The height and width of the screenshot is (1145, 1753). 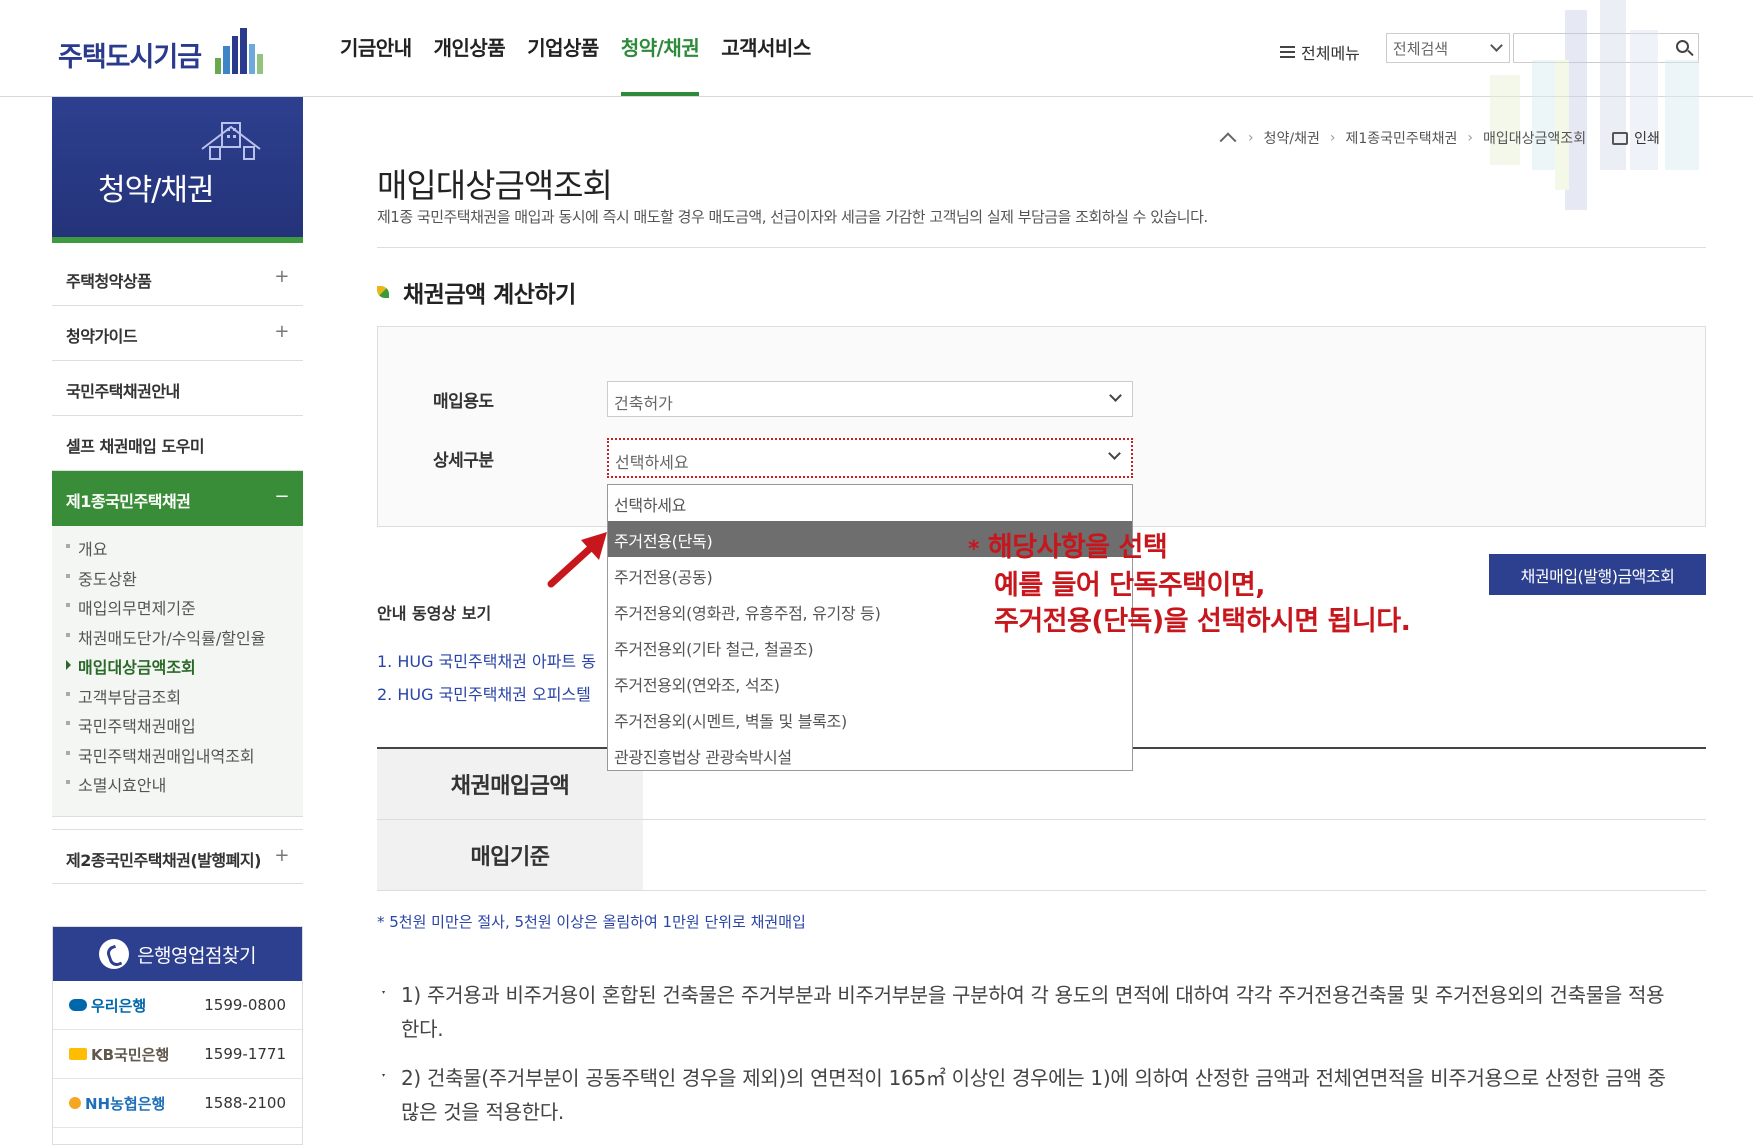 I want to click on header-tools: 전체메뉴 전체검색, so click(x=1489, y=48).